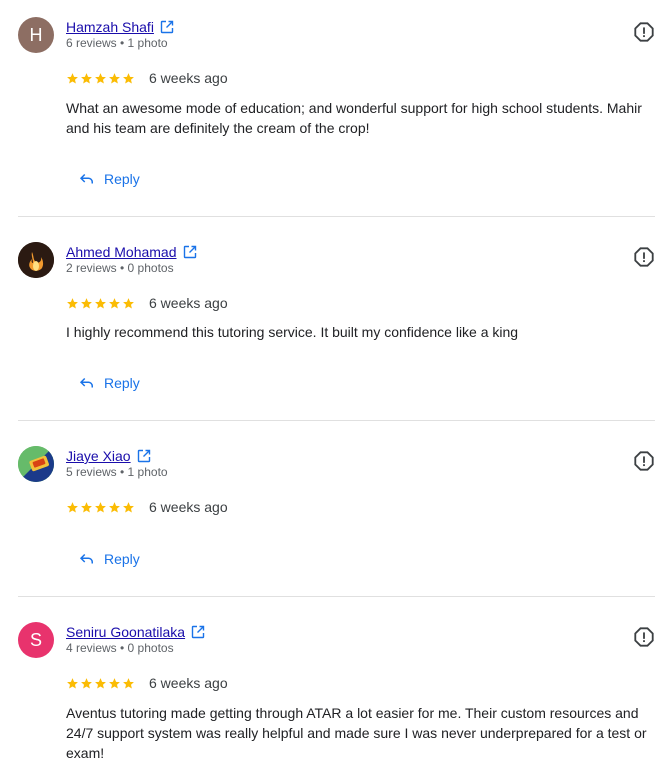  I want to click on reviewer-name: Hamzah Shafi, so click(110, 27).